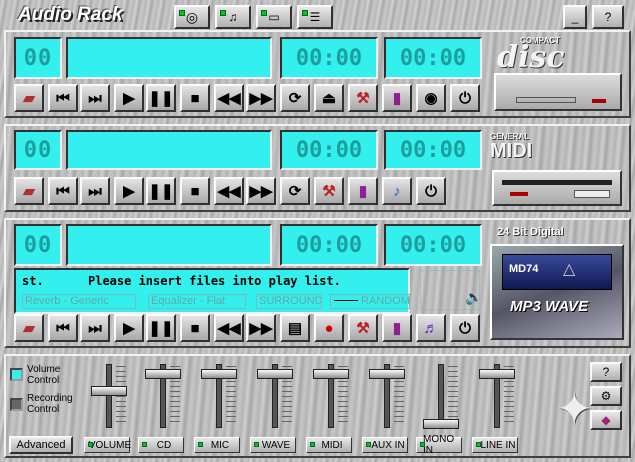 Image resolution: width=635 pixels, height=462 pixels. I want to click on score-icon: ♬, so click(431, 328).